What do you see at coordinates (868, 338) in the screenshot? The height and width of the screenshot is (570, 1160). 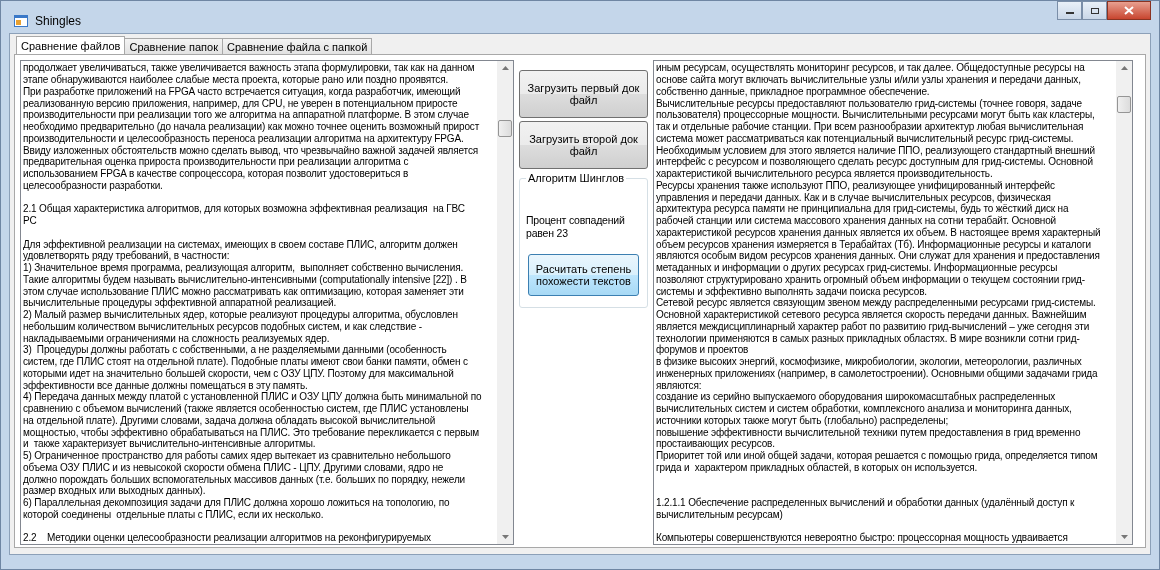 I see `text-line: технологии применяются в самых разных прикладных областях. В мире возникли сотни грид-` at bounding box center [868, 338].